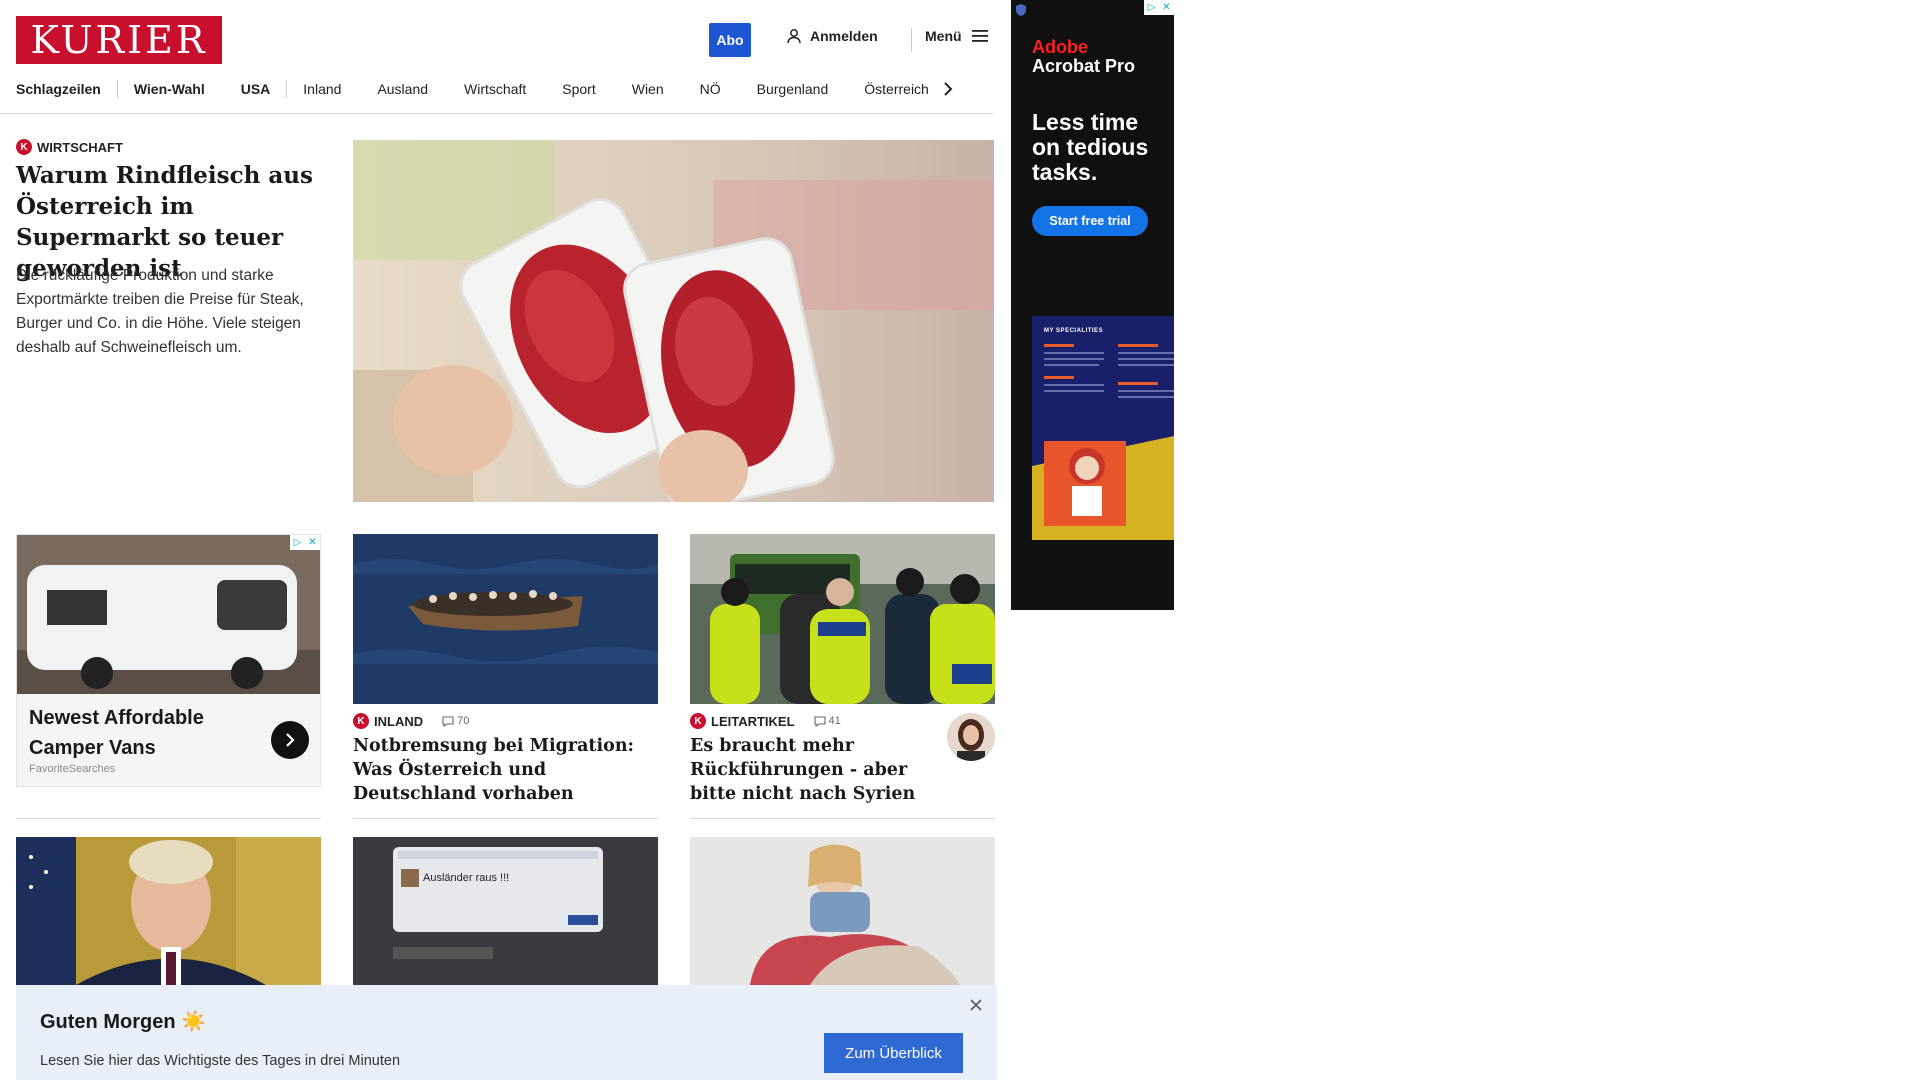 This screenshot has width=1920, height=1080. What do you see at coordinates (322, 89) in the screenshot?
I see `nav-item-inland: Inland` at bounding box center [322, 89].